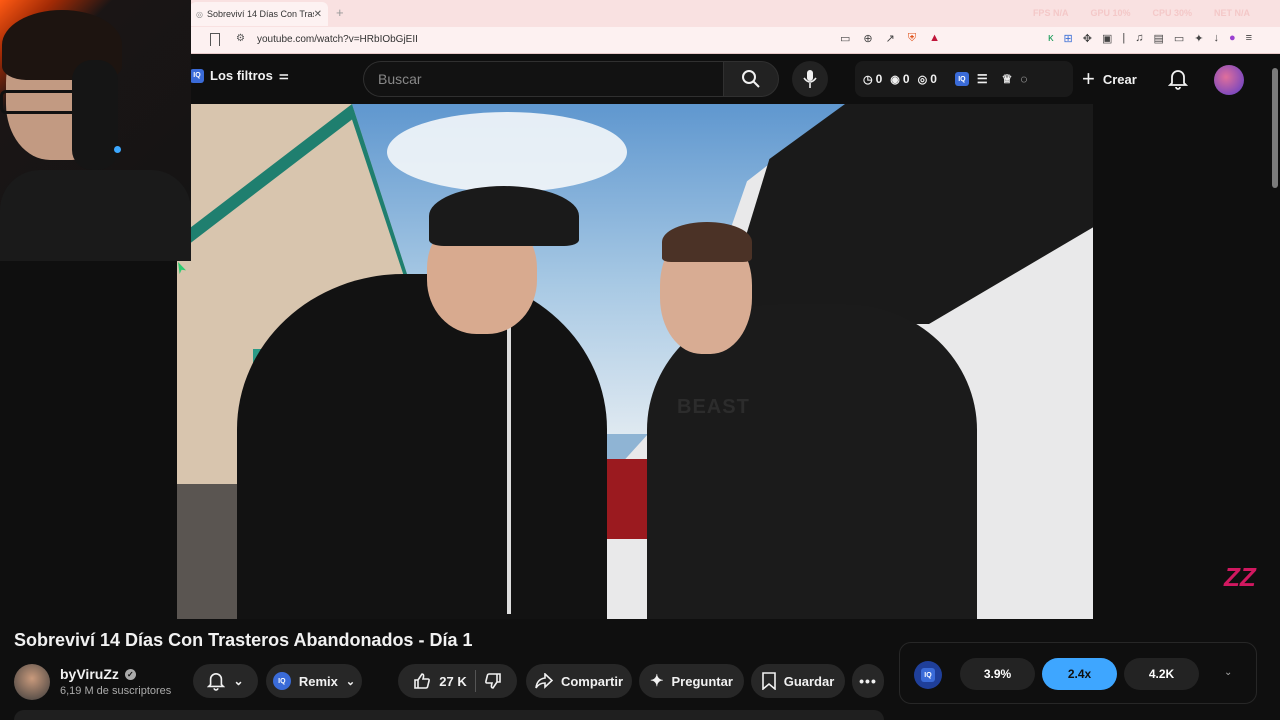 The image size is (1280, 720). I want to click on address-actions: ▭ ⊕ ↗ ⛨ ▲, so click(890, 38).